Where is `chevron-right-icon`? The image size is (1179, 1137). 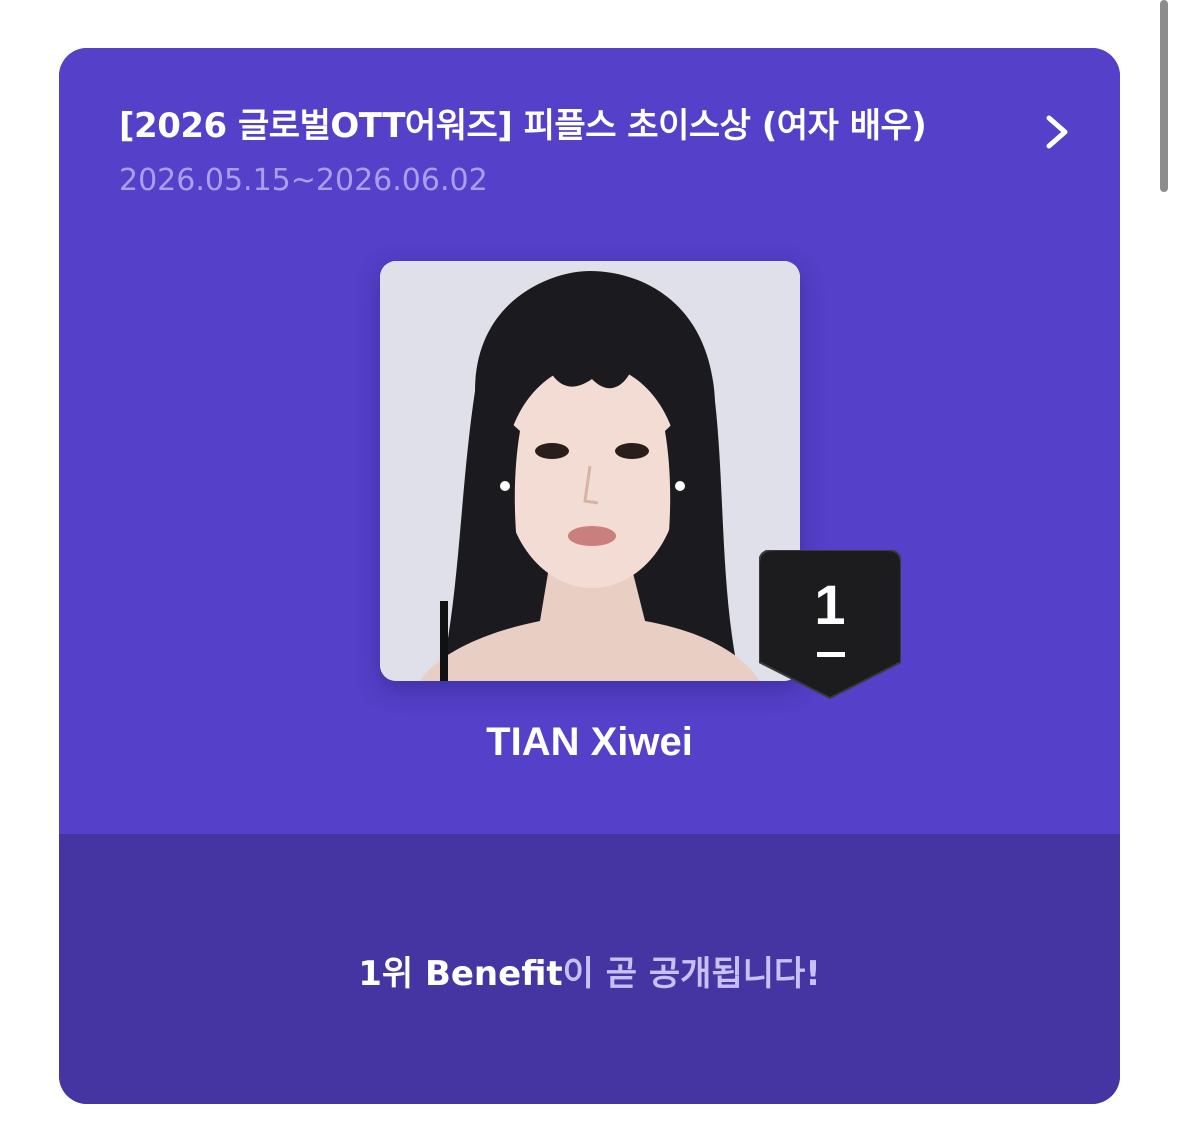
chevron-right-icon is located at coordinates (1057, 132).